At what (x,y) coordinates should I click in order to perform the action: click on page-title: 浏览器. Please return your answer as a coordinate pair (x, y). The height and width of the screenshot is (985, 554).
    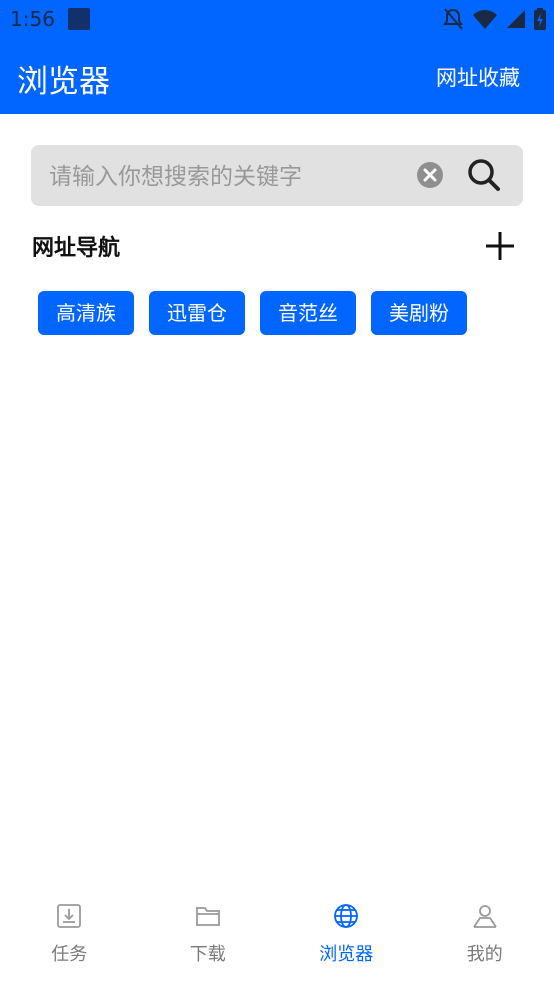
    Looking at the image, I should click on (63, 82).